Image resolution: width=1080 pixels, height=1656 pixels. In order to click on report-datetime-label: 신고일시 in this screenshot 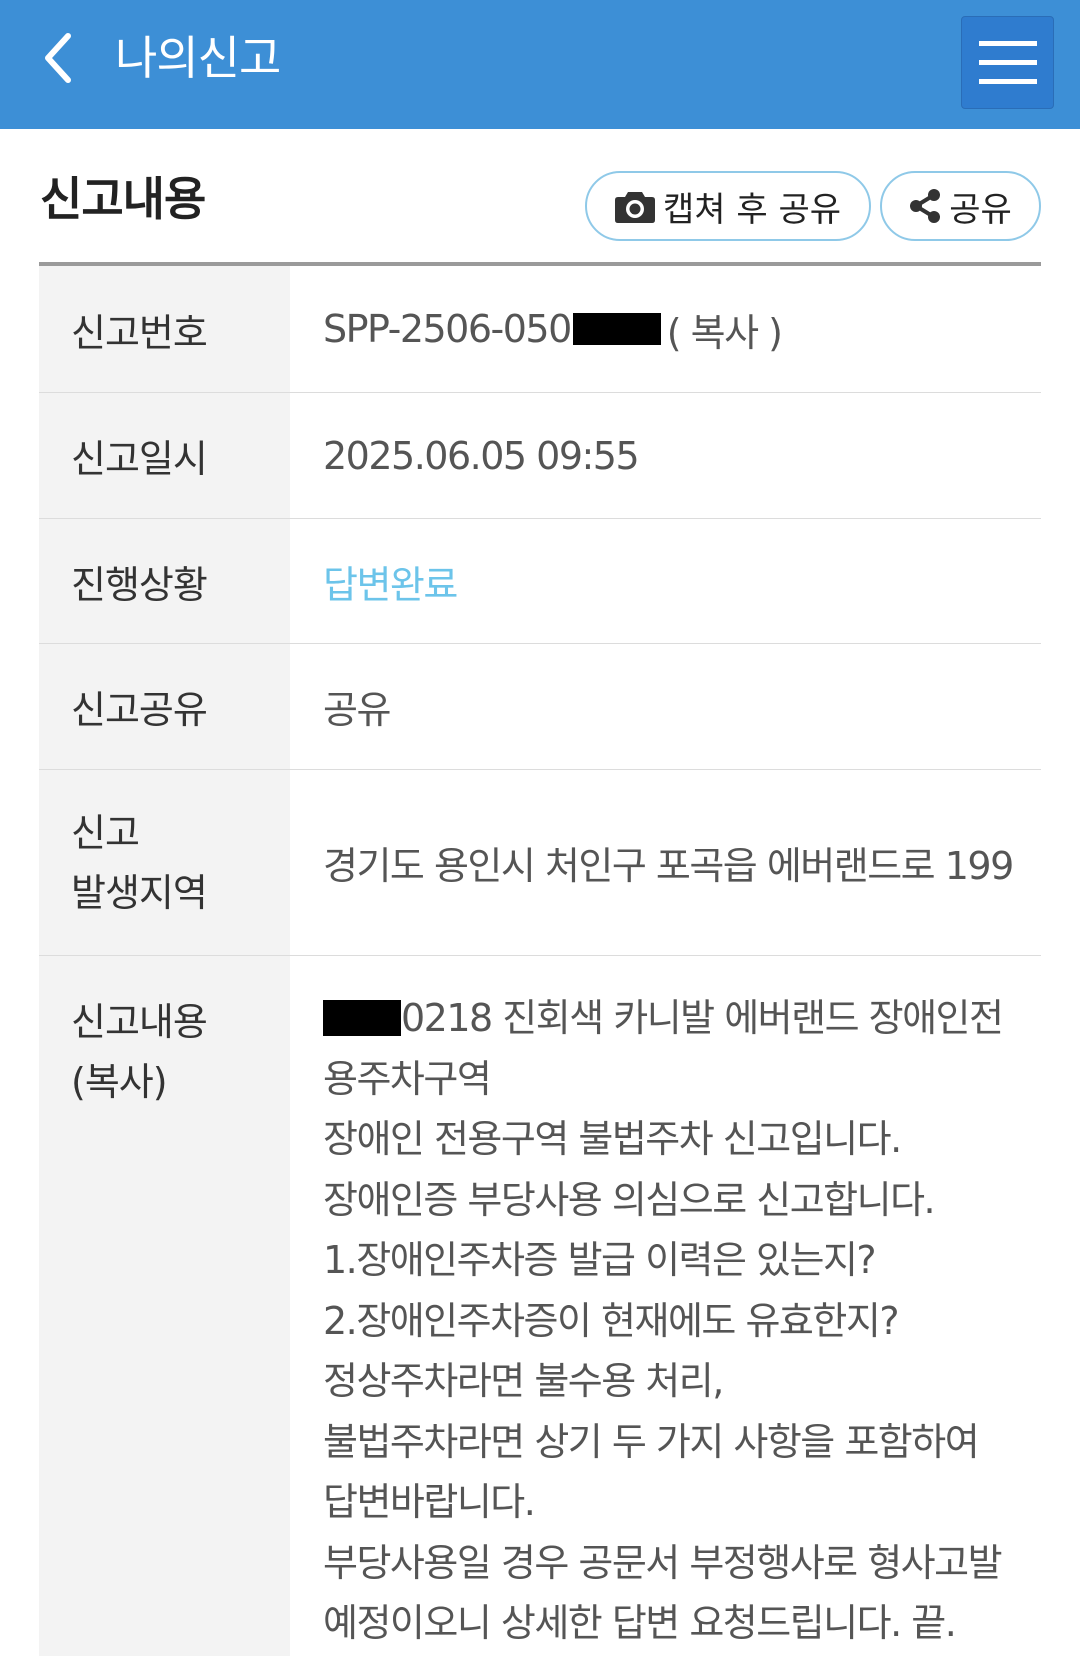, I will do `click(164, 455)`.